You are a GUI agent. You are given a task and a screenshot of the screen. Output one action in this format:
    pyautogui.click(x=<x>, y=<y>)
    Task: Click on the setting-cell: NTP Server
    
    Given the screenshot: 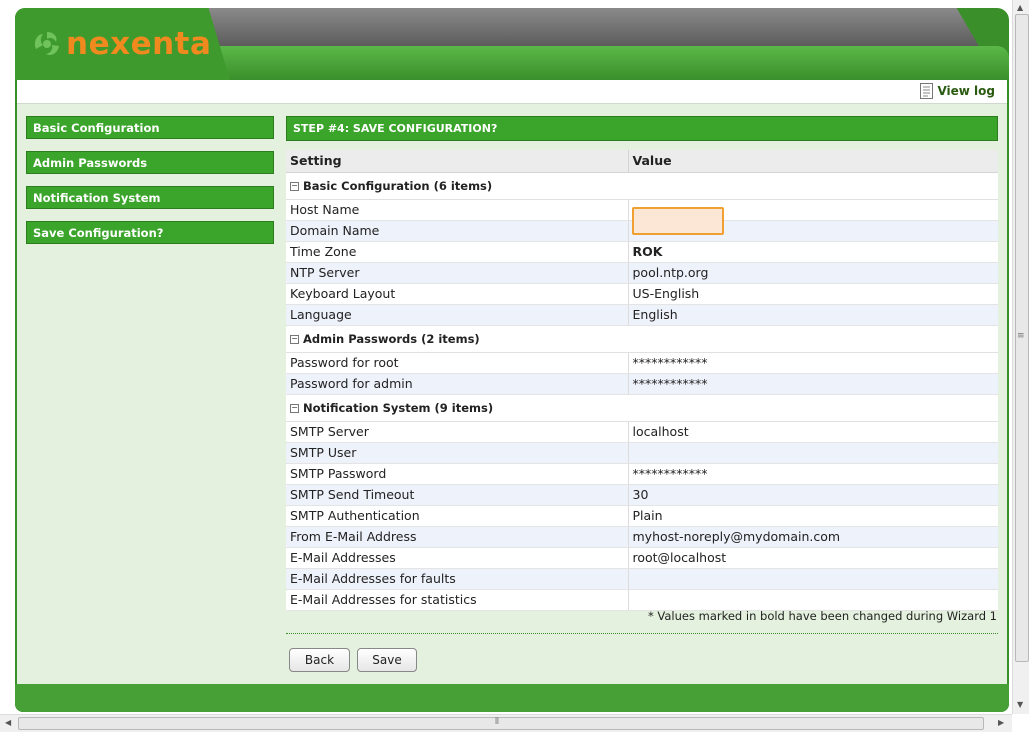 What is the action you would take?
    pyautogui.click(x=457, y=273)
    